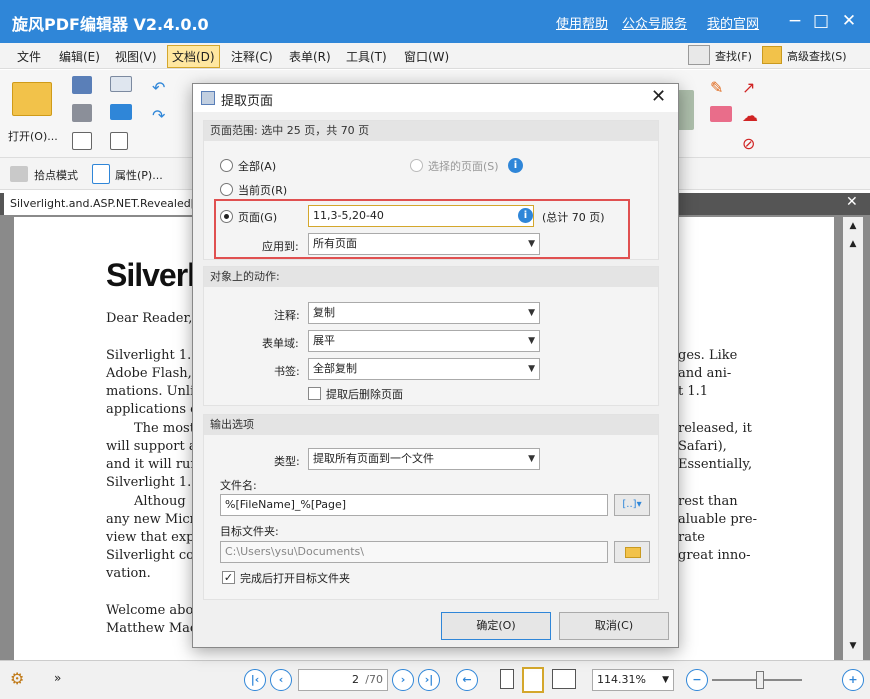 The image size is (870, 699). Describe the element at coordinates (121, 84) in the screenshot. I see `email-icon` at that location.